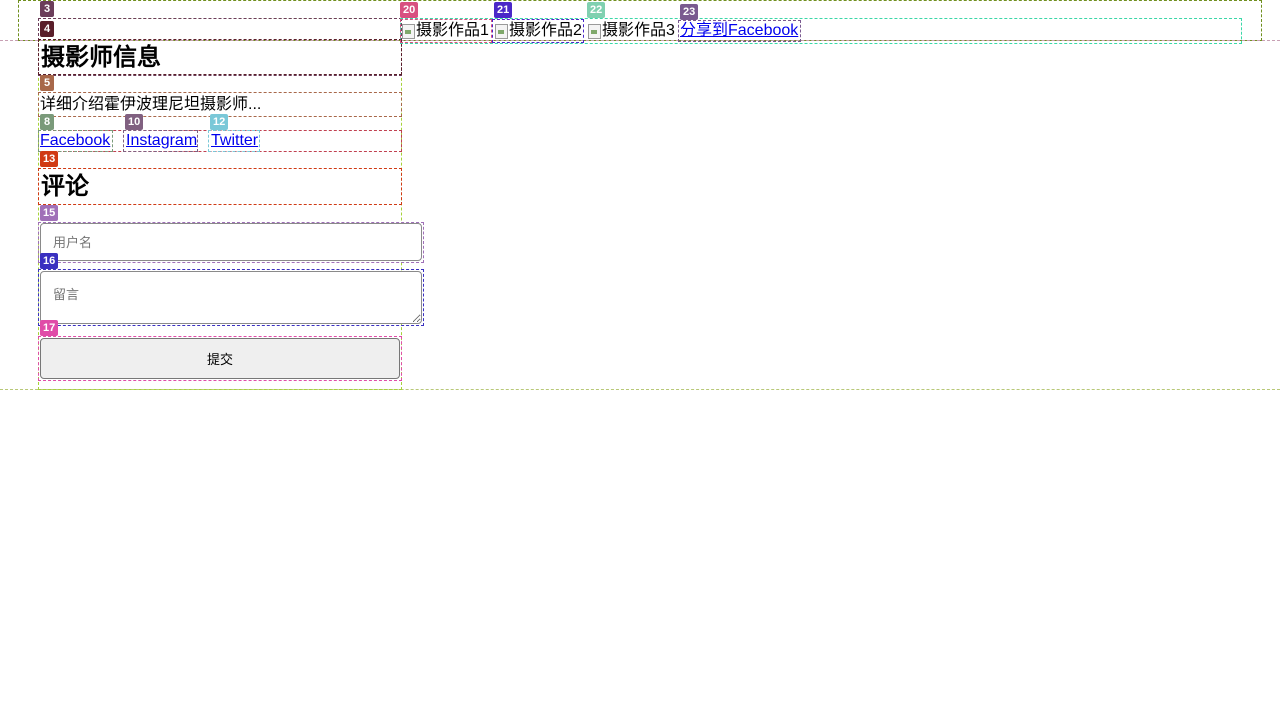 The width and height of the screenshot is (1280, 720). Describe the element at coordinates (234, 141) in the screenshot. I see `social-link-twitter: Twitter` at that location.